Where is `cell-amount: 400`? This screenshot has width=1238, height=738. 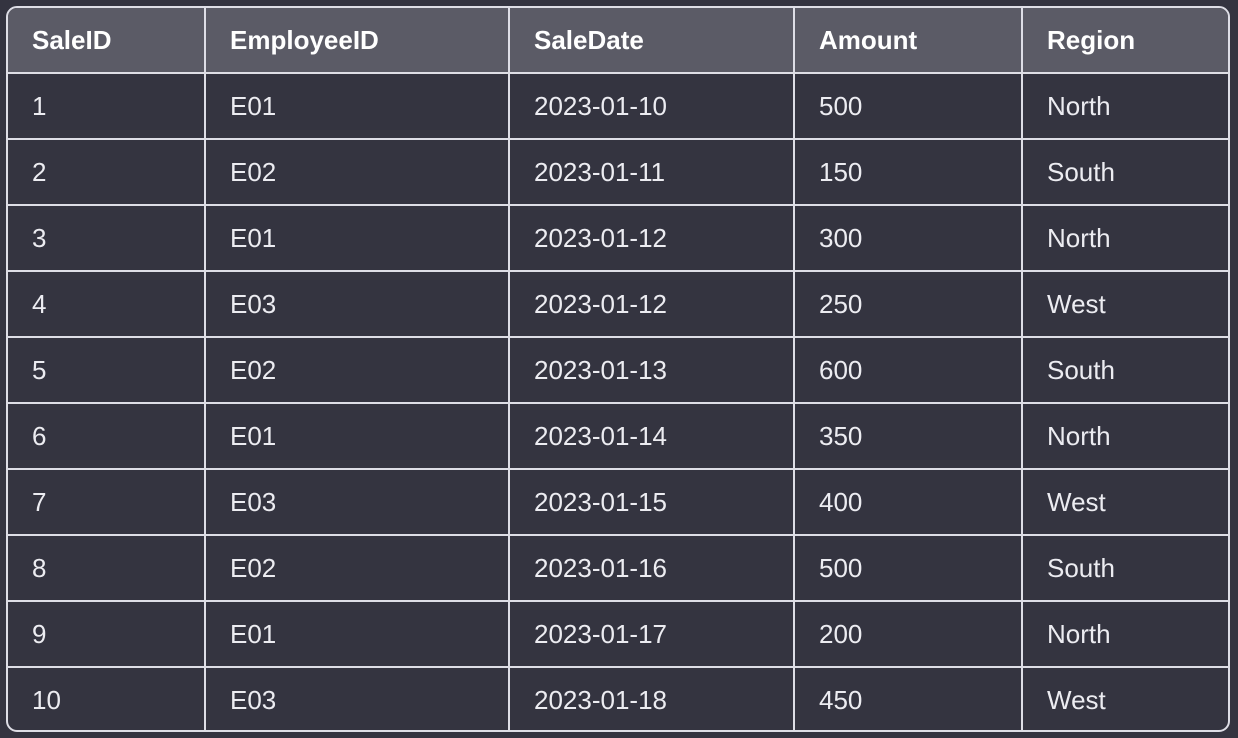
cell-amount: 400 is located at coordinates (908, 502).